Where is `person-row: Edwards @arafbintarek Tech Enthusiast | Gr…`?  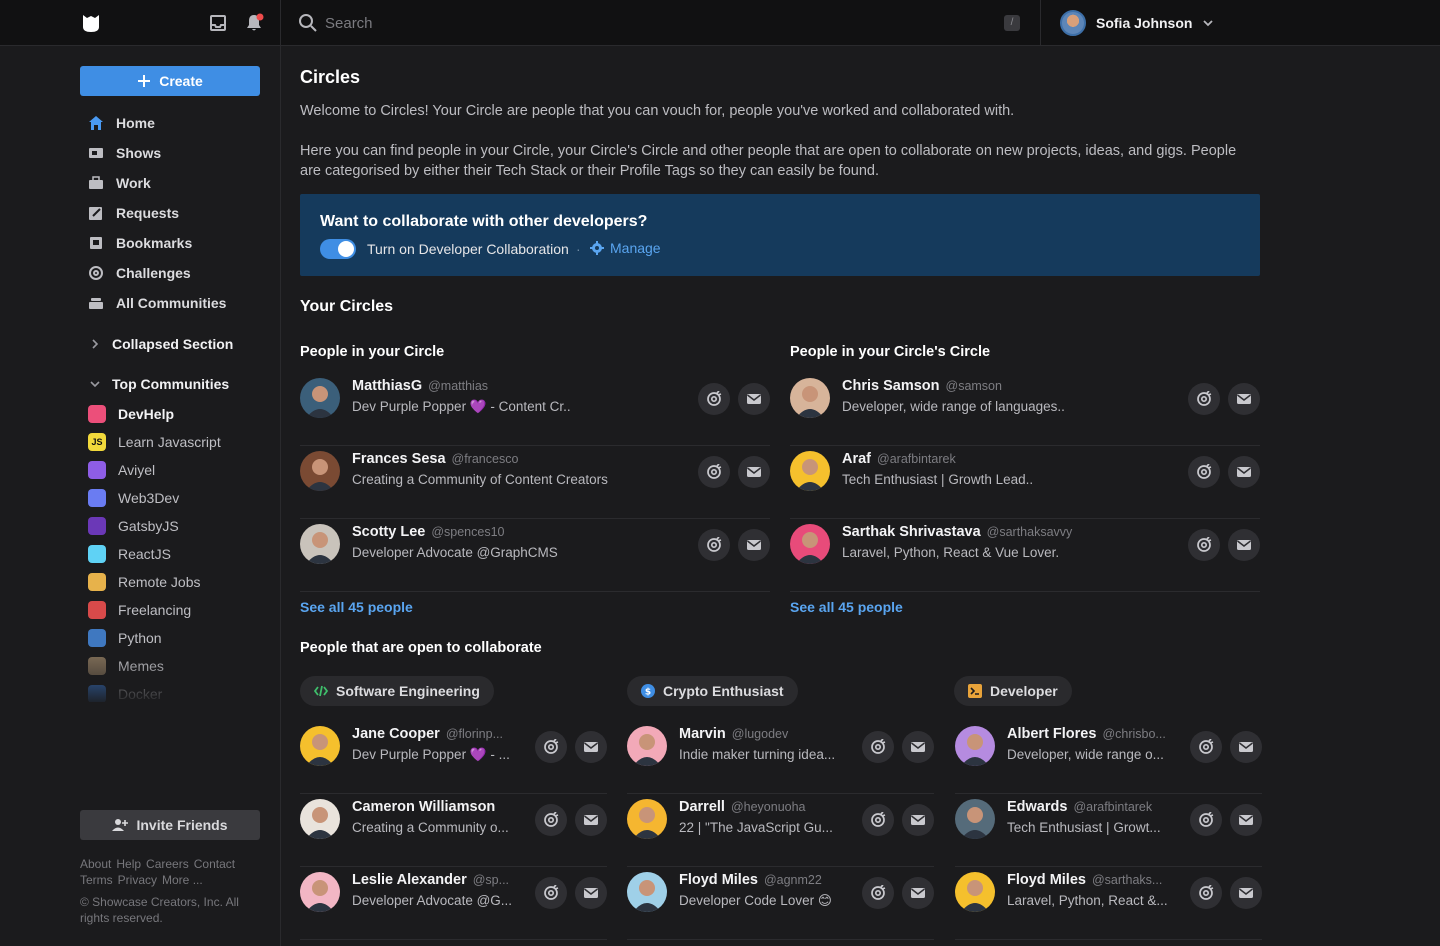 person-row: Edwards @arafbintarek Tech Enthusiast | Gr… is located at coordinates (1108, 830).